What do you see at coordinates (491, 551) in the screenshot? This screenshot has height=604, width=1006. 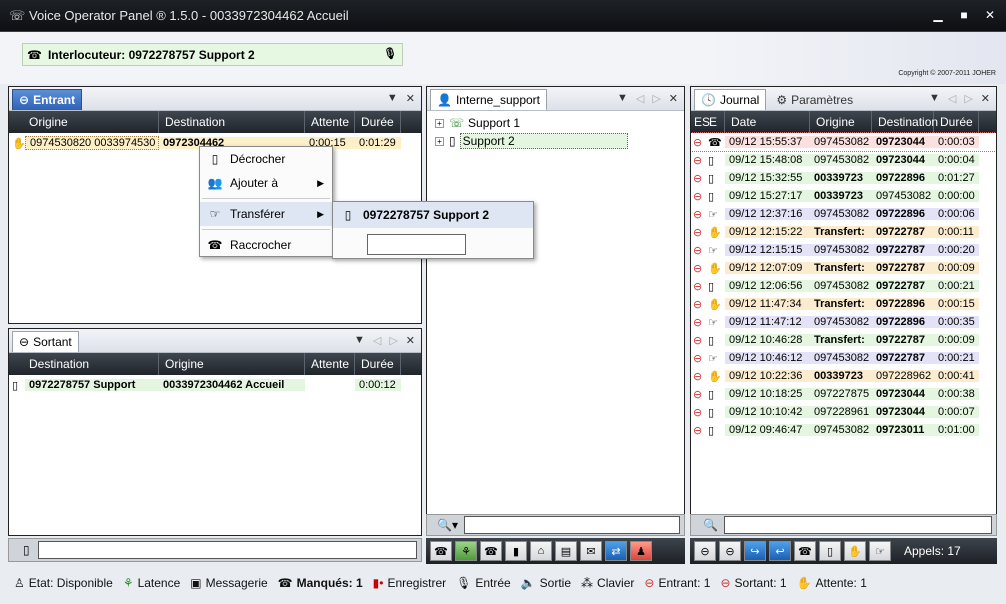 I see `phone-button: ☎` at bounding box center [491, 551].